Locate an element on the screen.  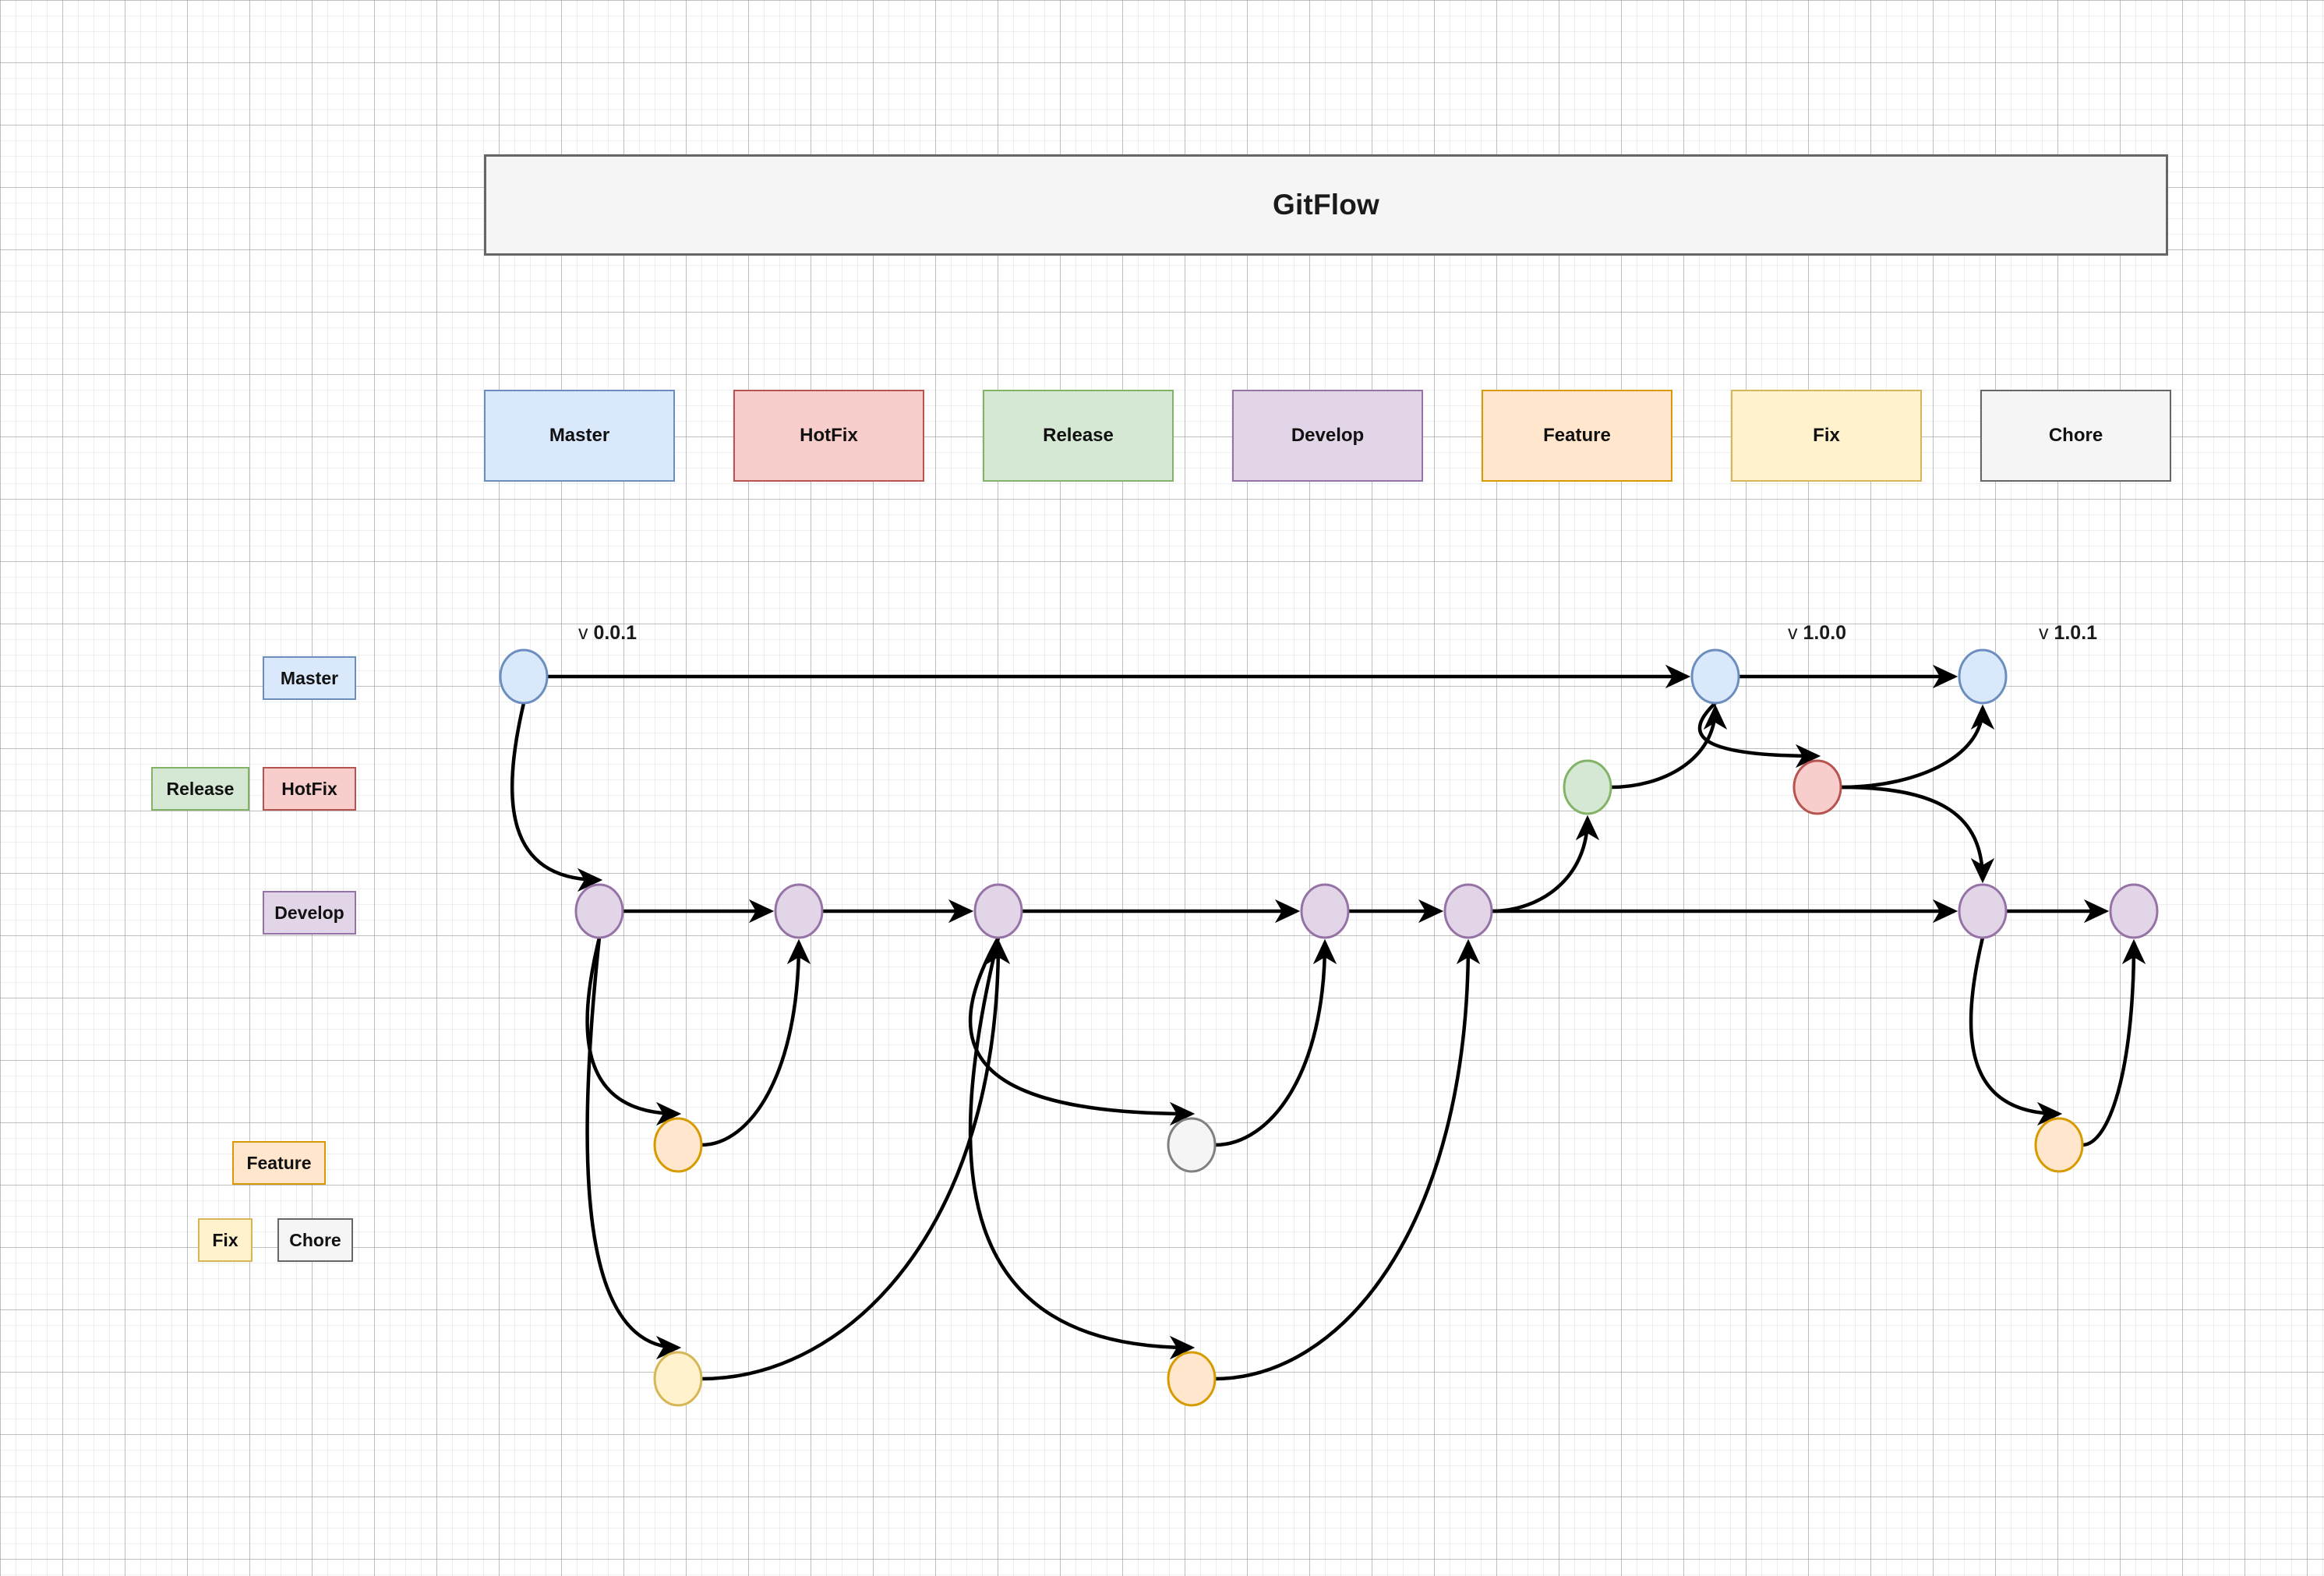
commit-node-feature-f2 is located at coordinates (1192, 1379).